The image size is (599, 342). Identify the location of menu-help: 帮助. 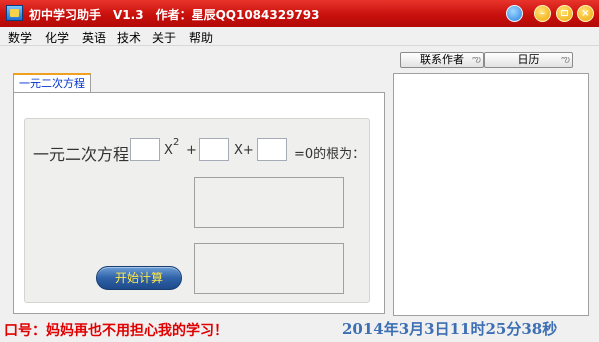
(201, 37).